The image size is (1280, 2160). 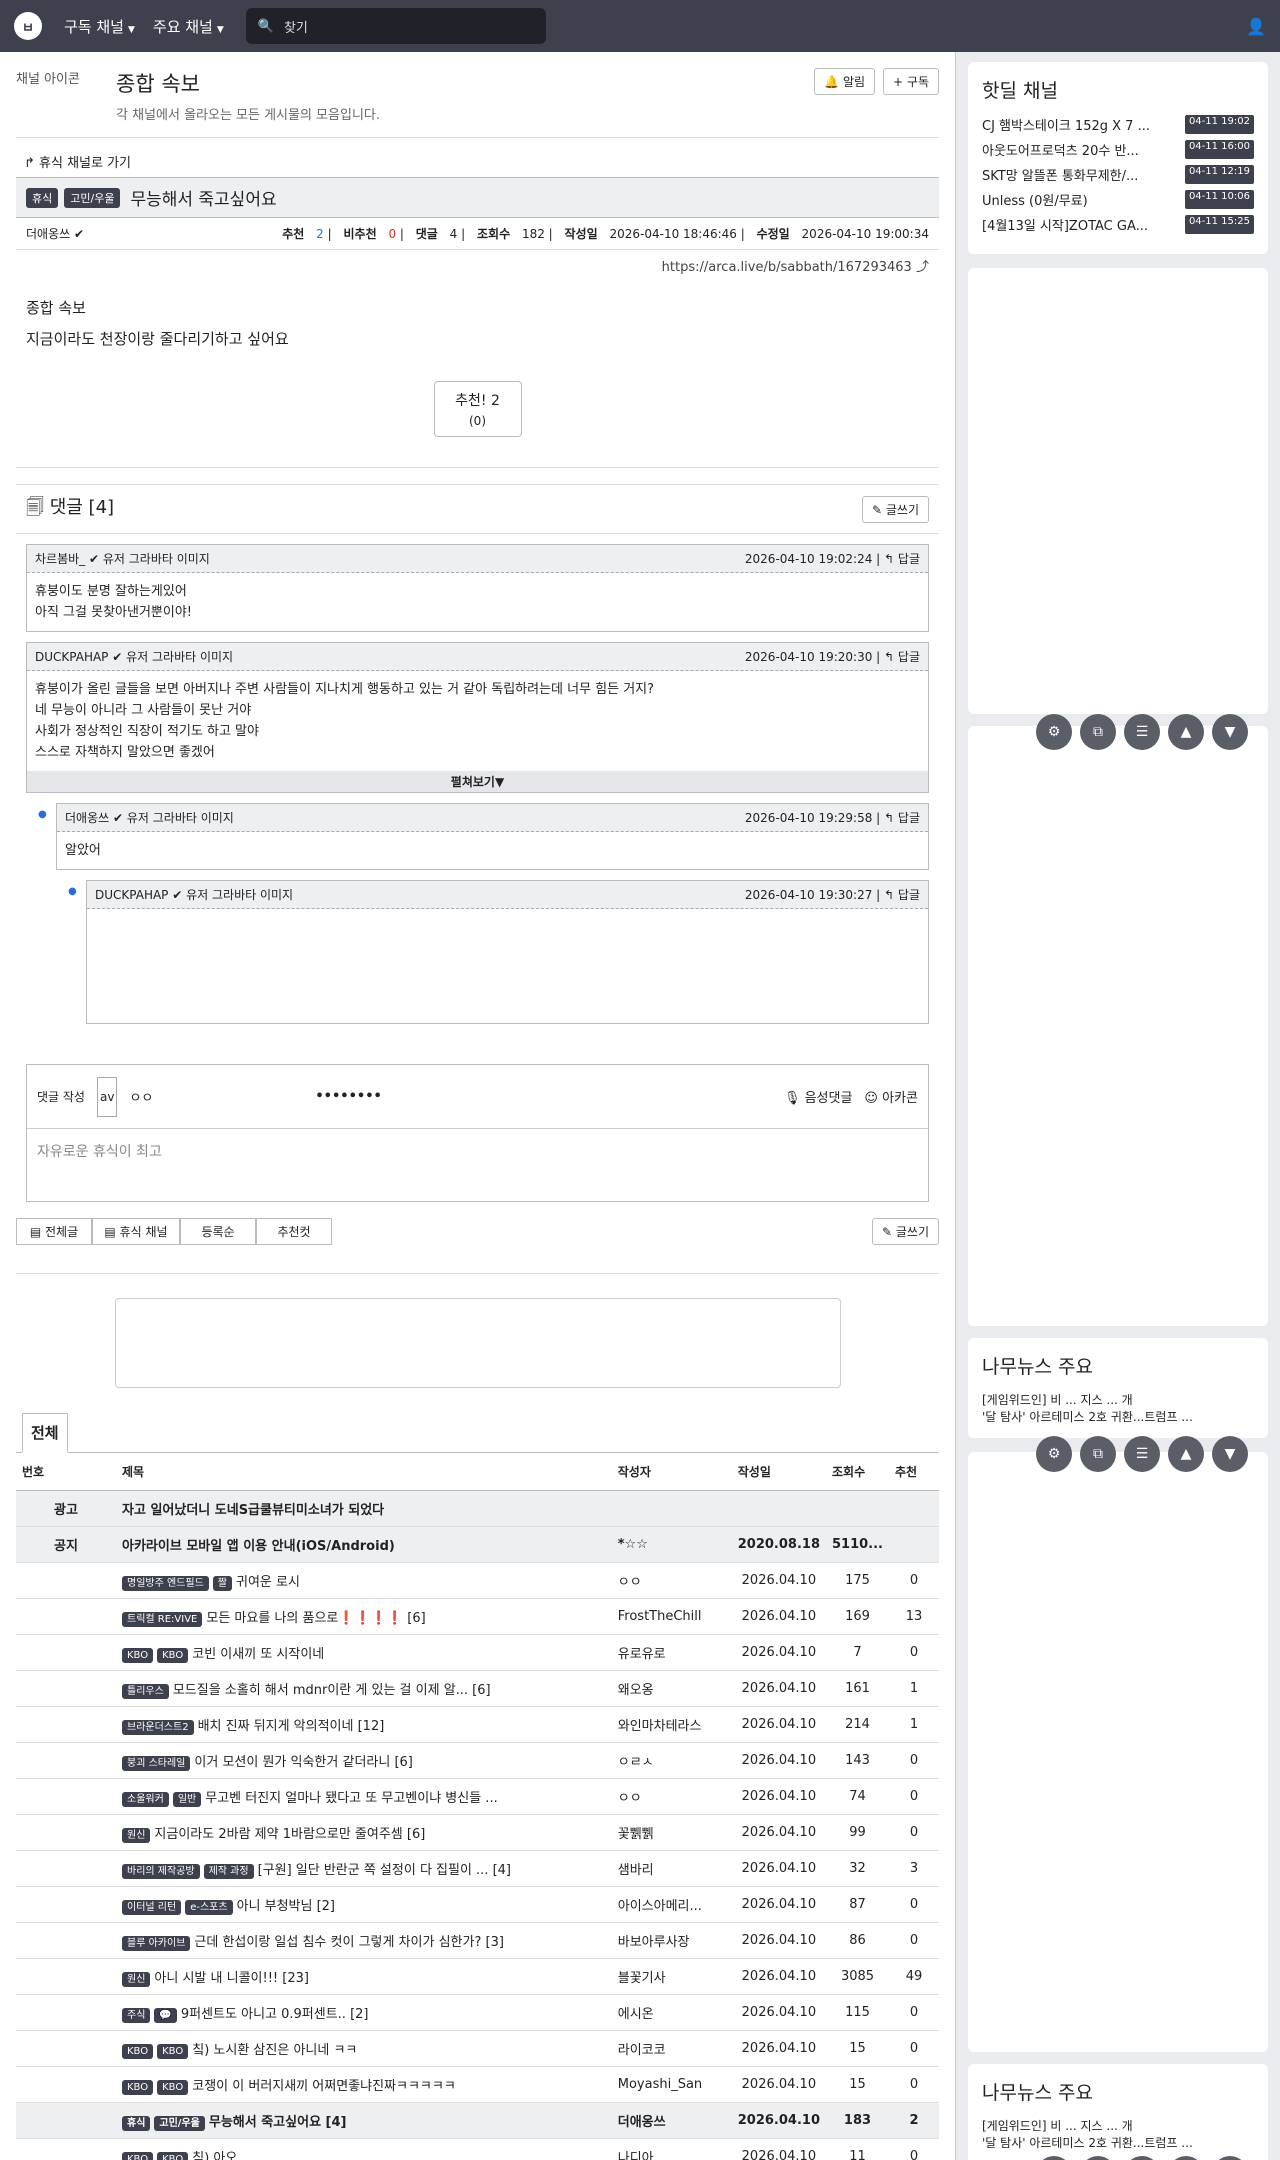 What do you see at coordinates (895, 509) in the screenshot?
I see `comment-write-button: ✎ 글쓰기` at bounding box center [895, 509].